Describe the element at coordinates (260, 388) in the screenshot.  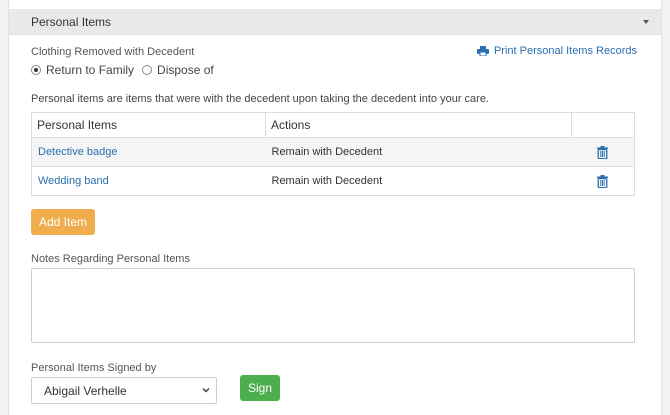
I see `sign-button: Sign` at that location.